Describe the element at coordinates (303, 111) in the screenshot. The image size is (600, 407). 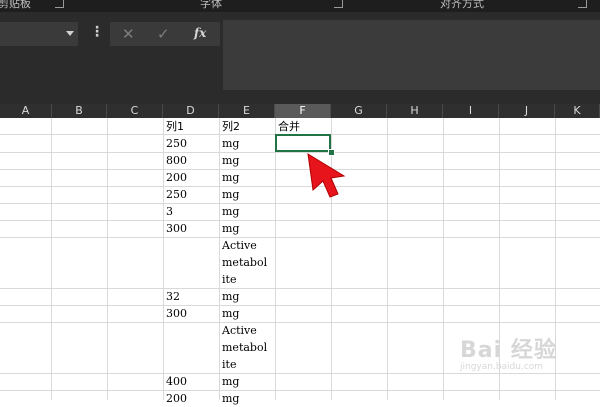
I see `column-header-f: F` at that location.